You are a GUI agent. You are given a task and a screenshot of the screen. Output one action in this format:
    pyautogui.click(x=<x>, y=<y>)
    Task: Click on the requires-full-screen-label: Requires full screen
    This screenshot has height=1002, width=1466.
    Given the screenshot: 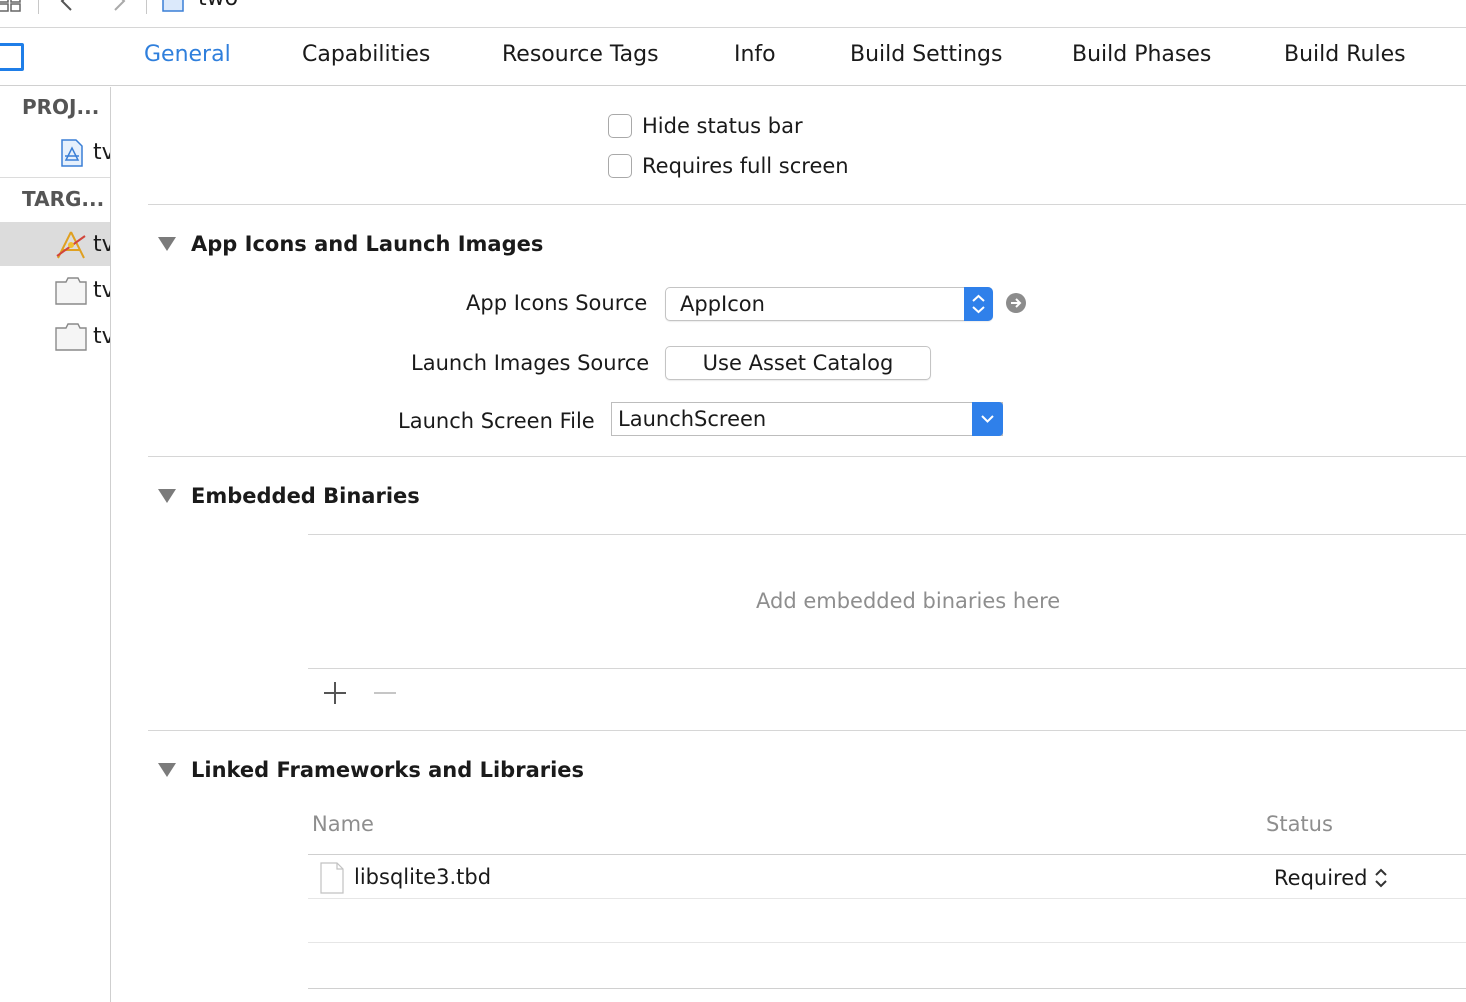 What is the action you would take?
    pyautogui.click(x=745, y=166)
    